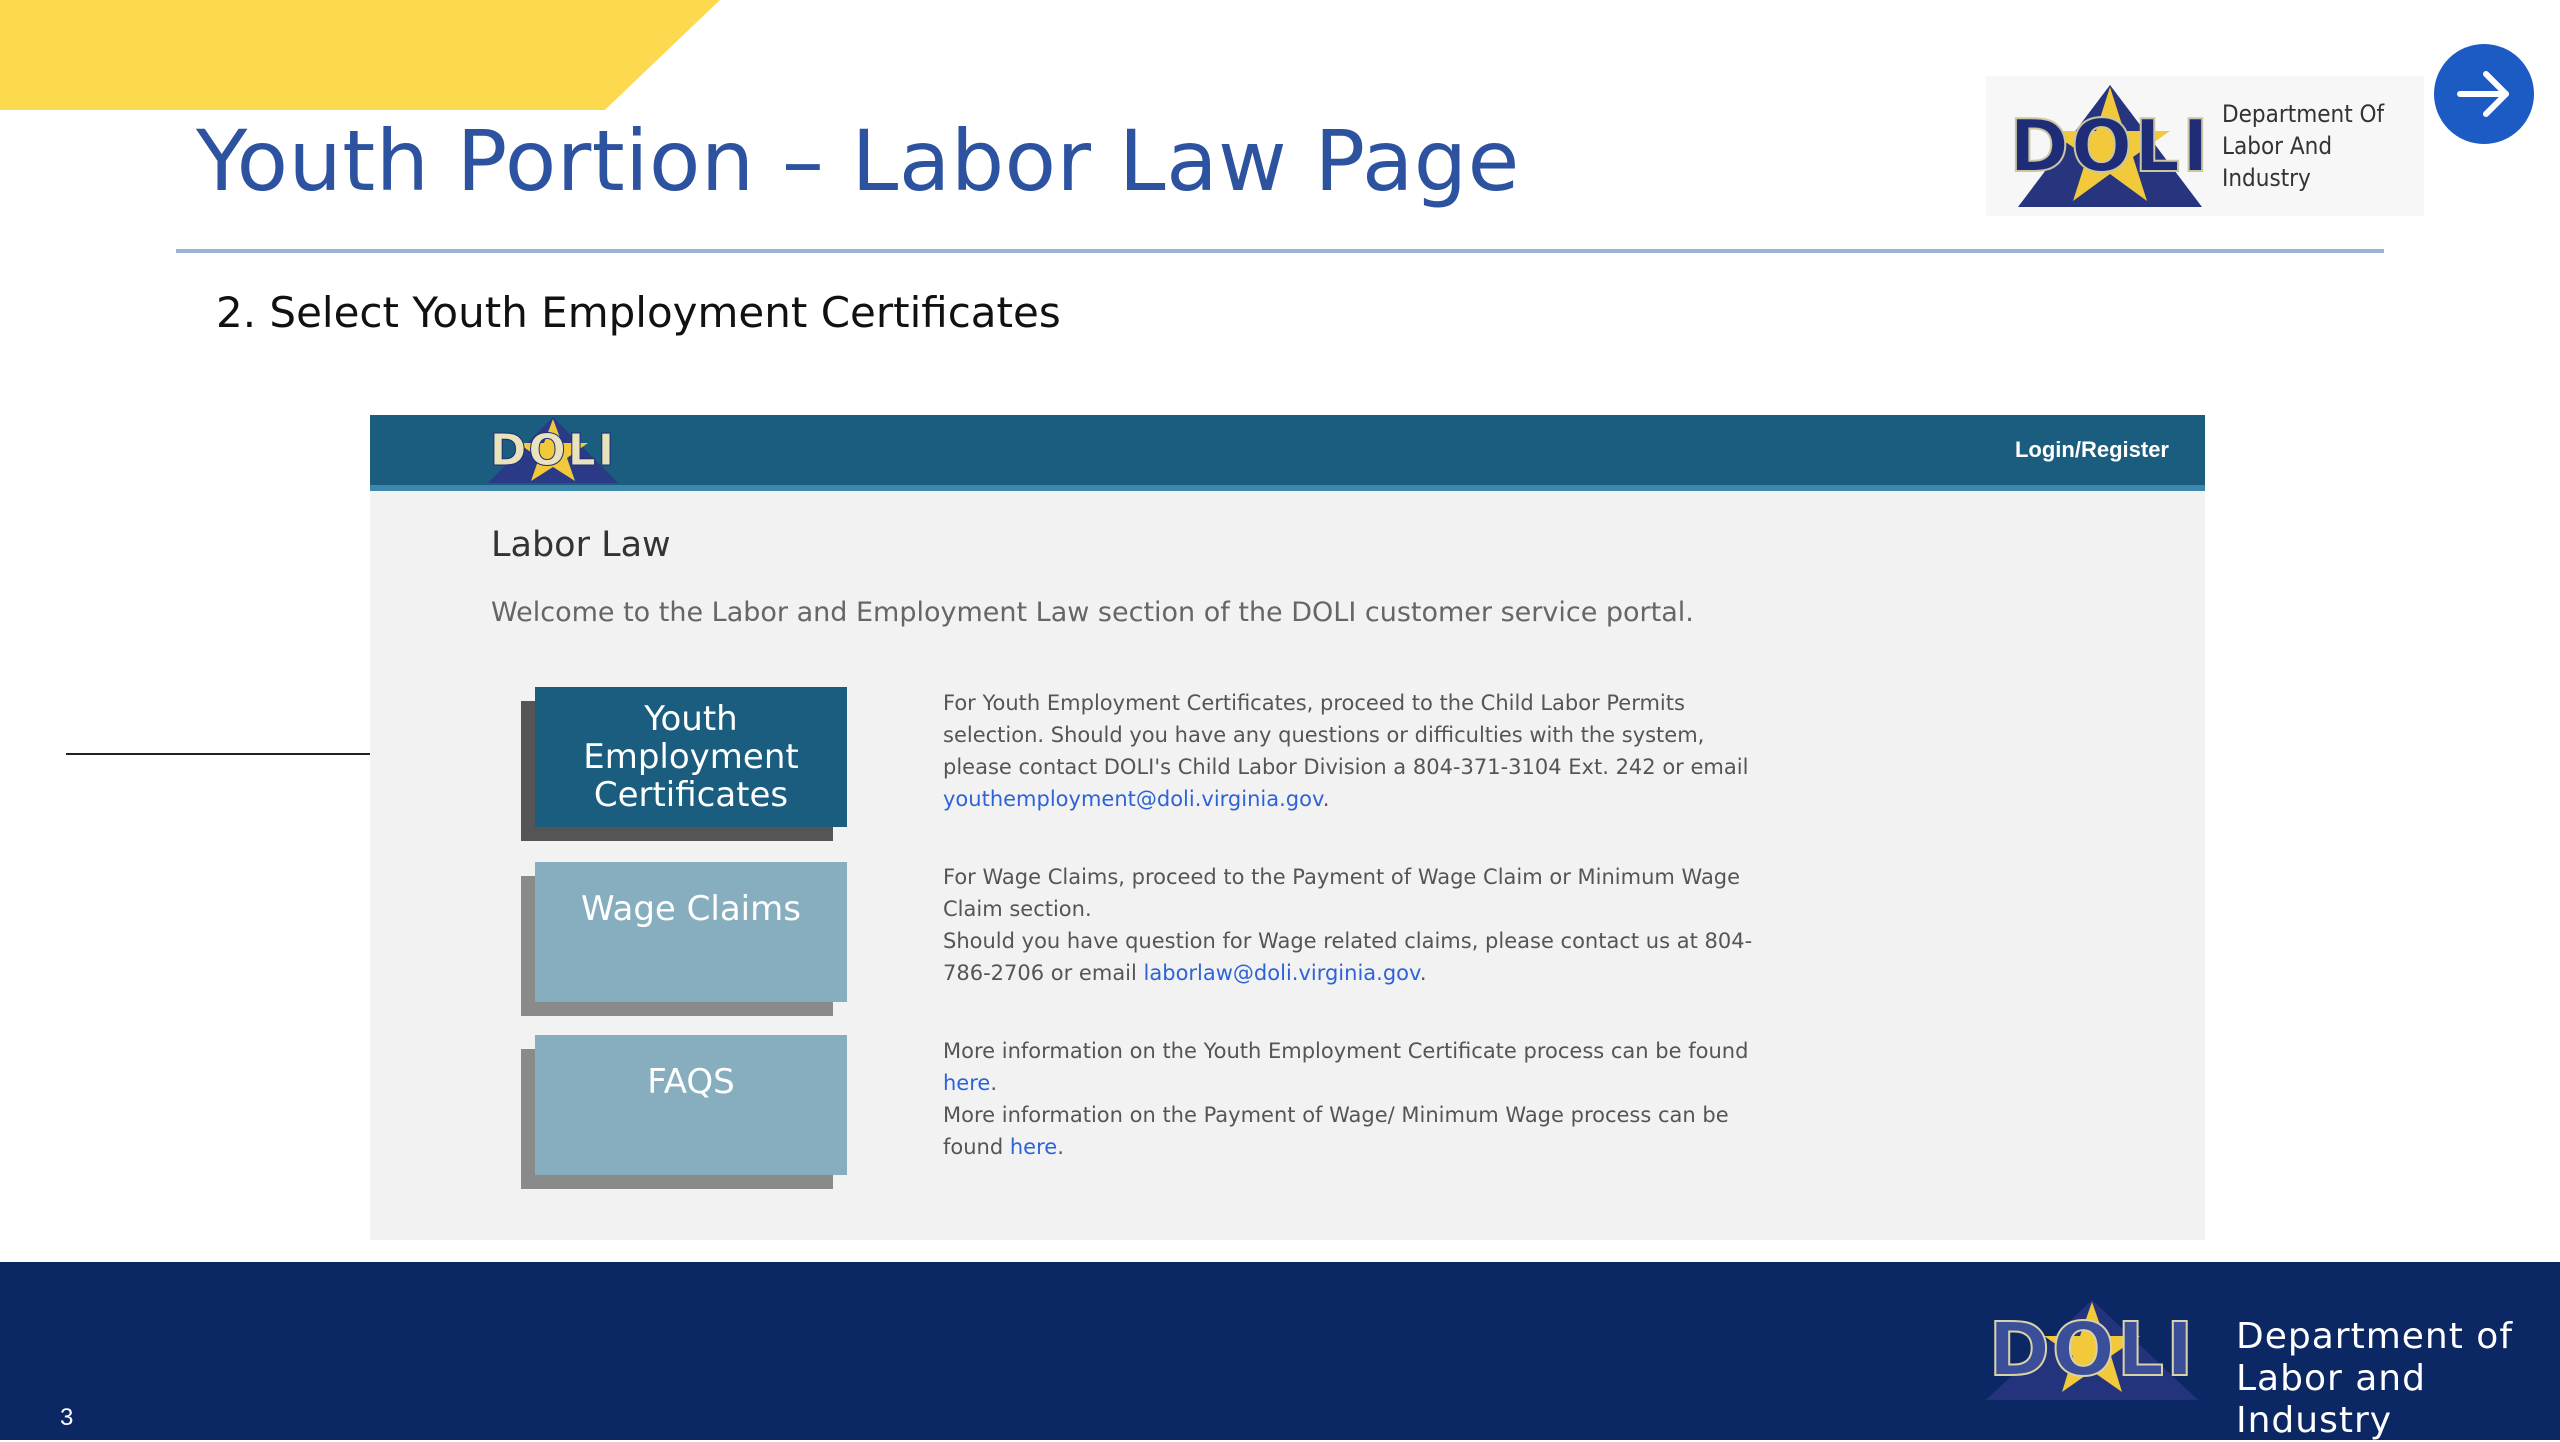  I want to click on faqs-button: FAQS, so click(691, 1105).